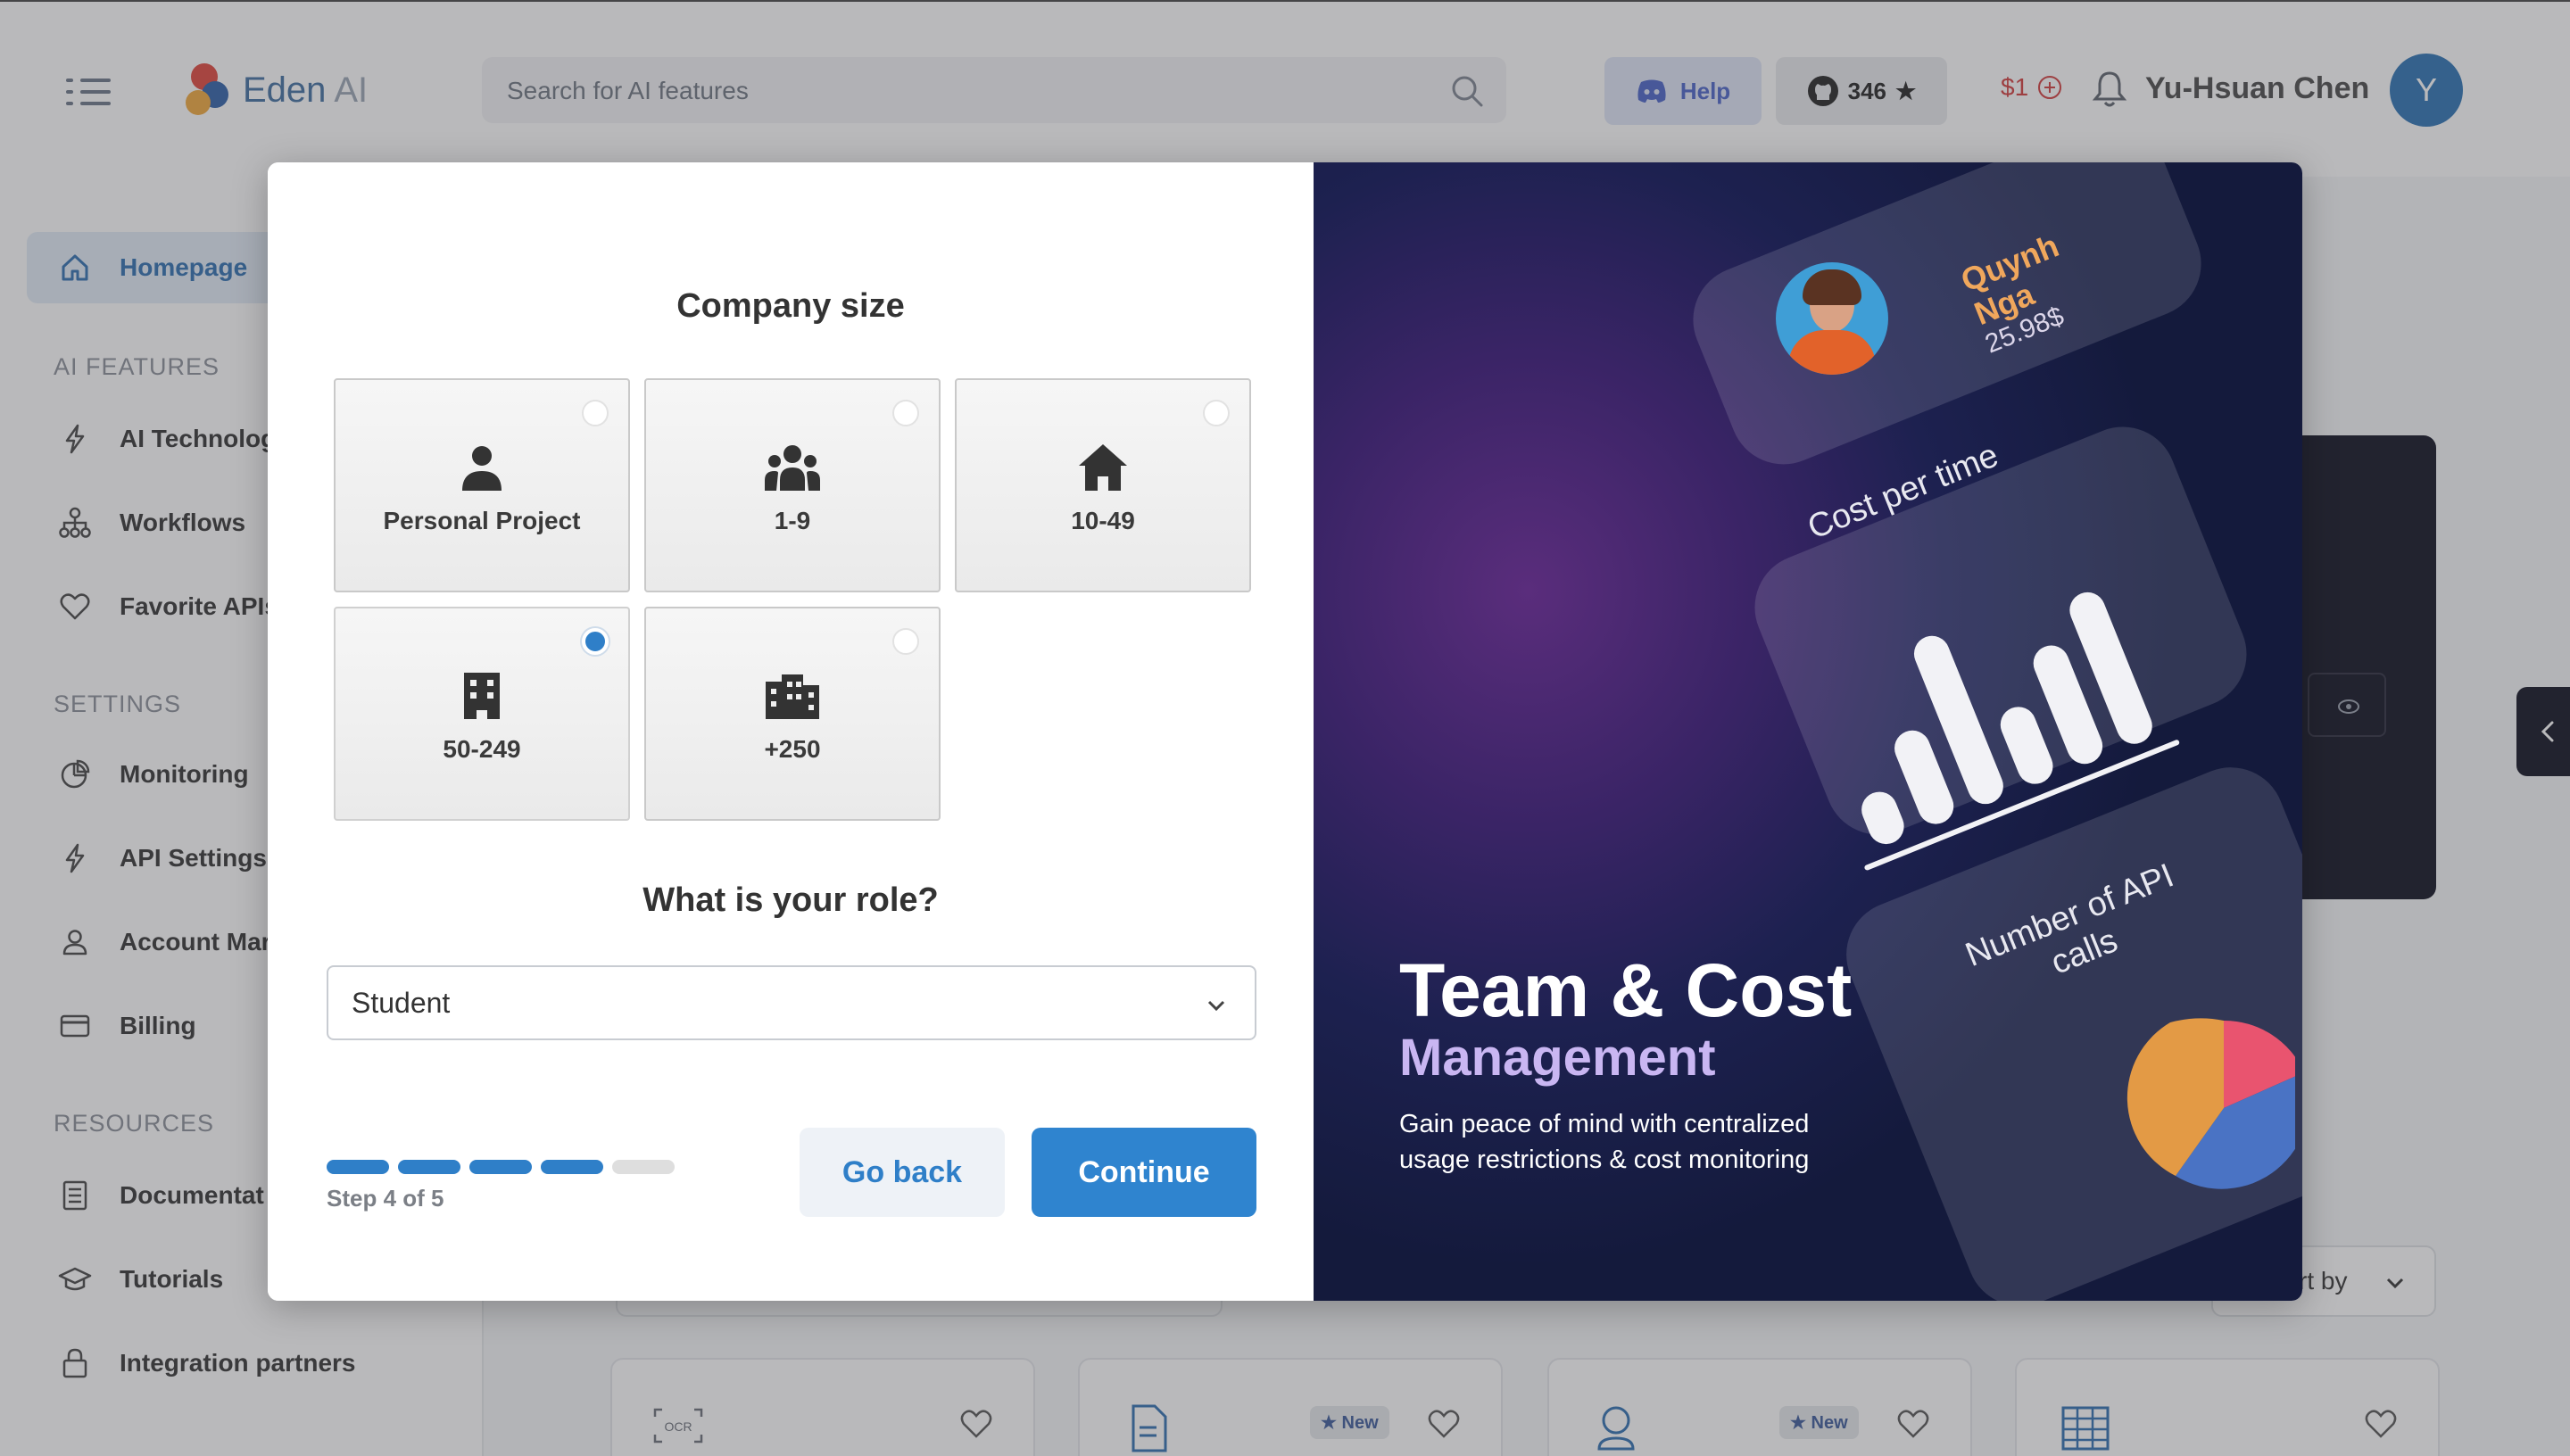 This screenshot has height=1456, width=2570. What do you see at coordinates (482, 469) in the screenshot?
I see `person-icon` at bounding box center [482, 469].